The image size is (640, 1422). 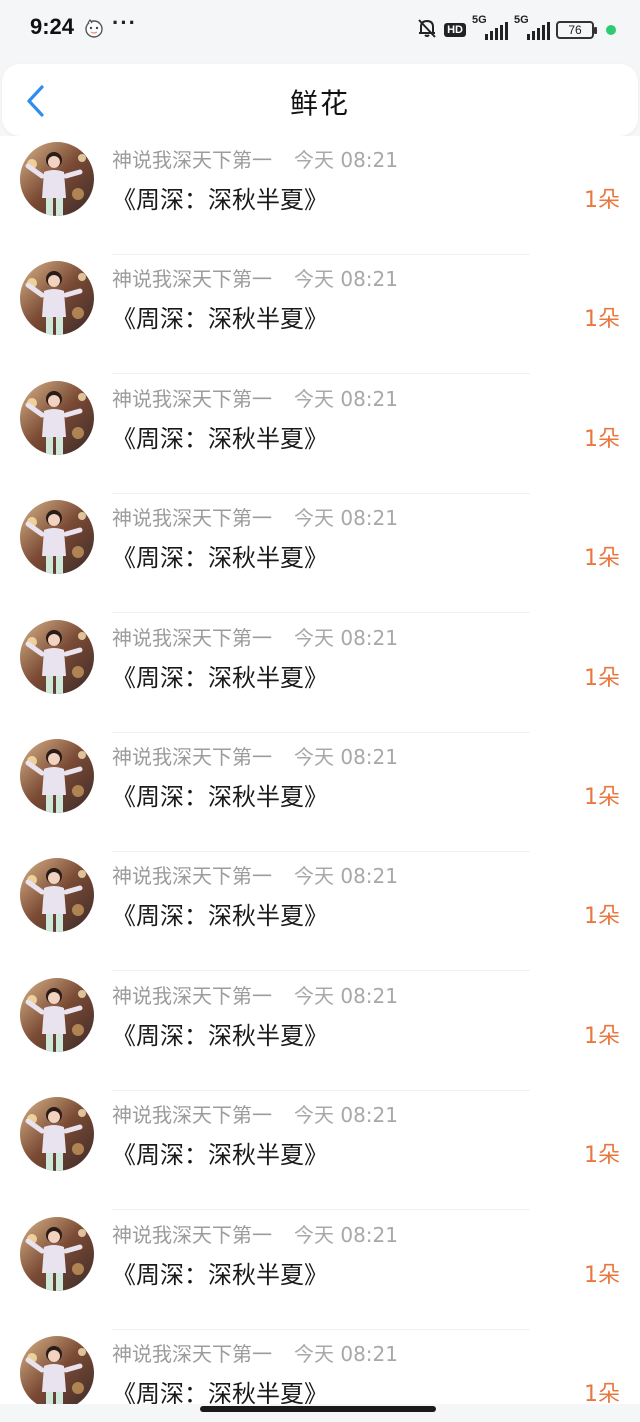 What do you see at coordinates (319, 103) in the screenshot?
I see `page-title: 鲜花` at bounding box center [319, 103].